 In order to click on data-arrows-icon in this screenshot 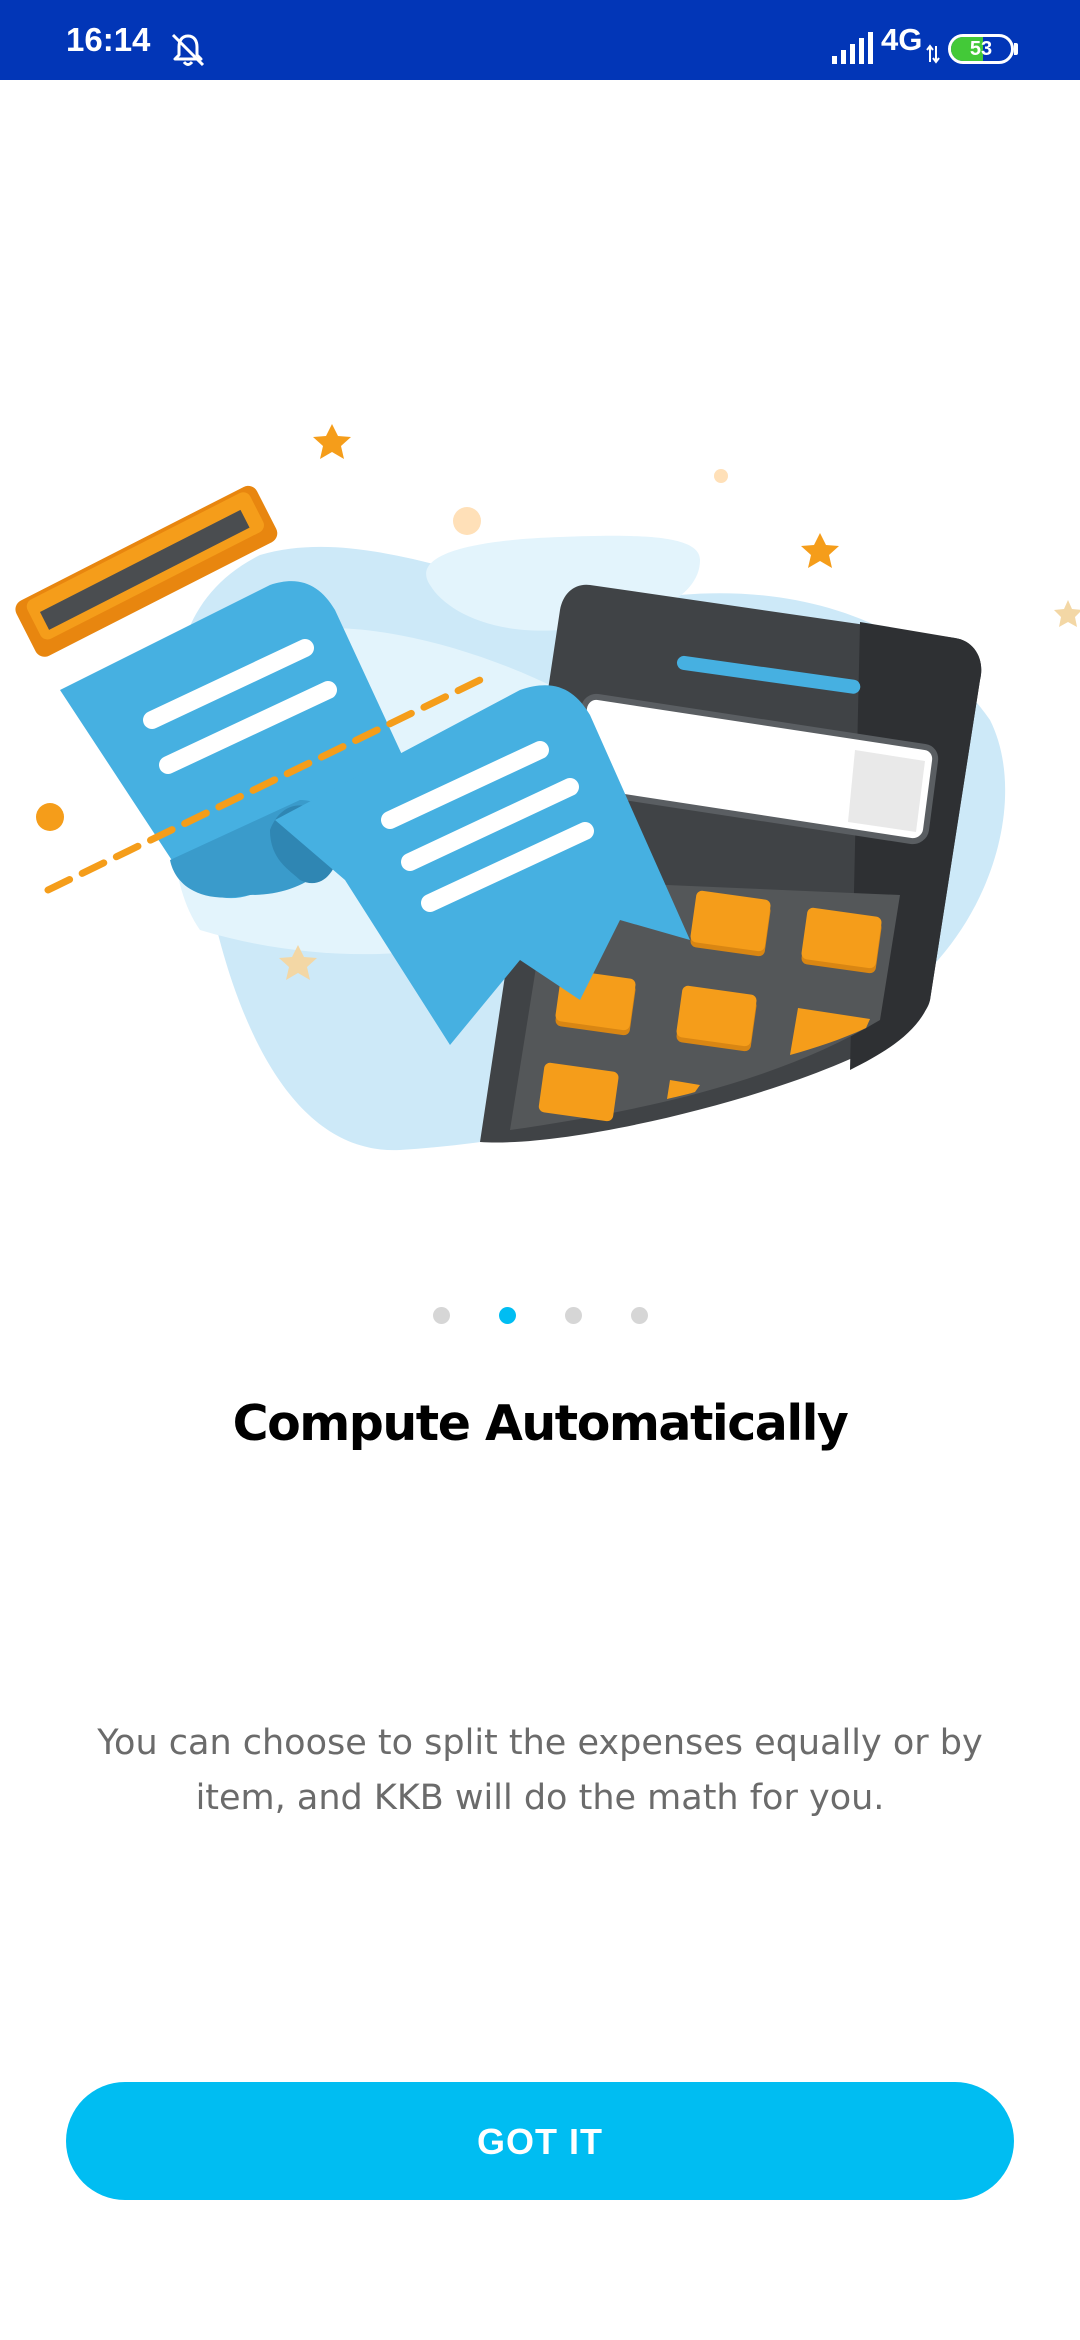, I will do `click(933, 54)`.